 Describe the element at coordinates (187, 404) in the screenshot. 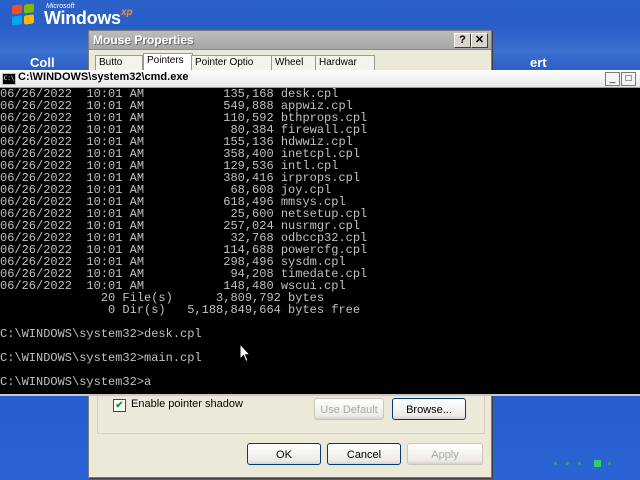

I see `pointer-shadow-label: Enable pointer shadow` at that location.